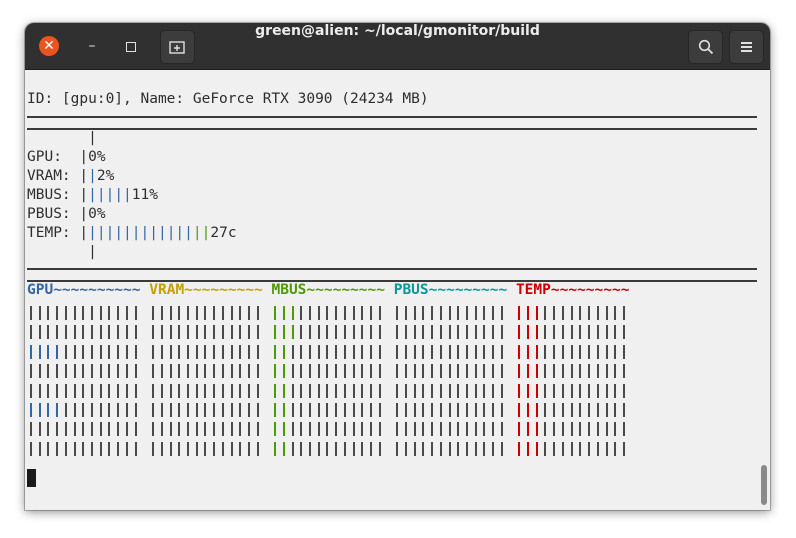 This screenshot has height=538, width=796. I want to click on bar-label: VRAM:, so click(49, 176).